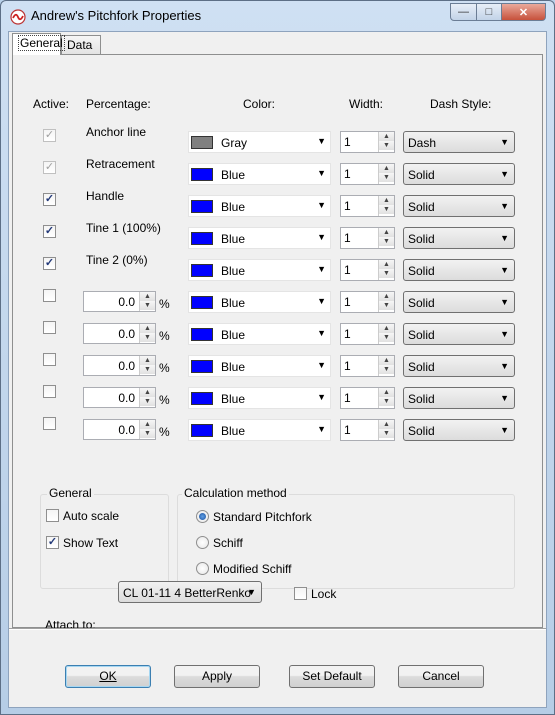 The width and height of the screenshot is (555, 715). Describe the element at coordinates (52, 515) in the screenshot. I see `auto-scale-checkbox` at that location.